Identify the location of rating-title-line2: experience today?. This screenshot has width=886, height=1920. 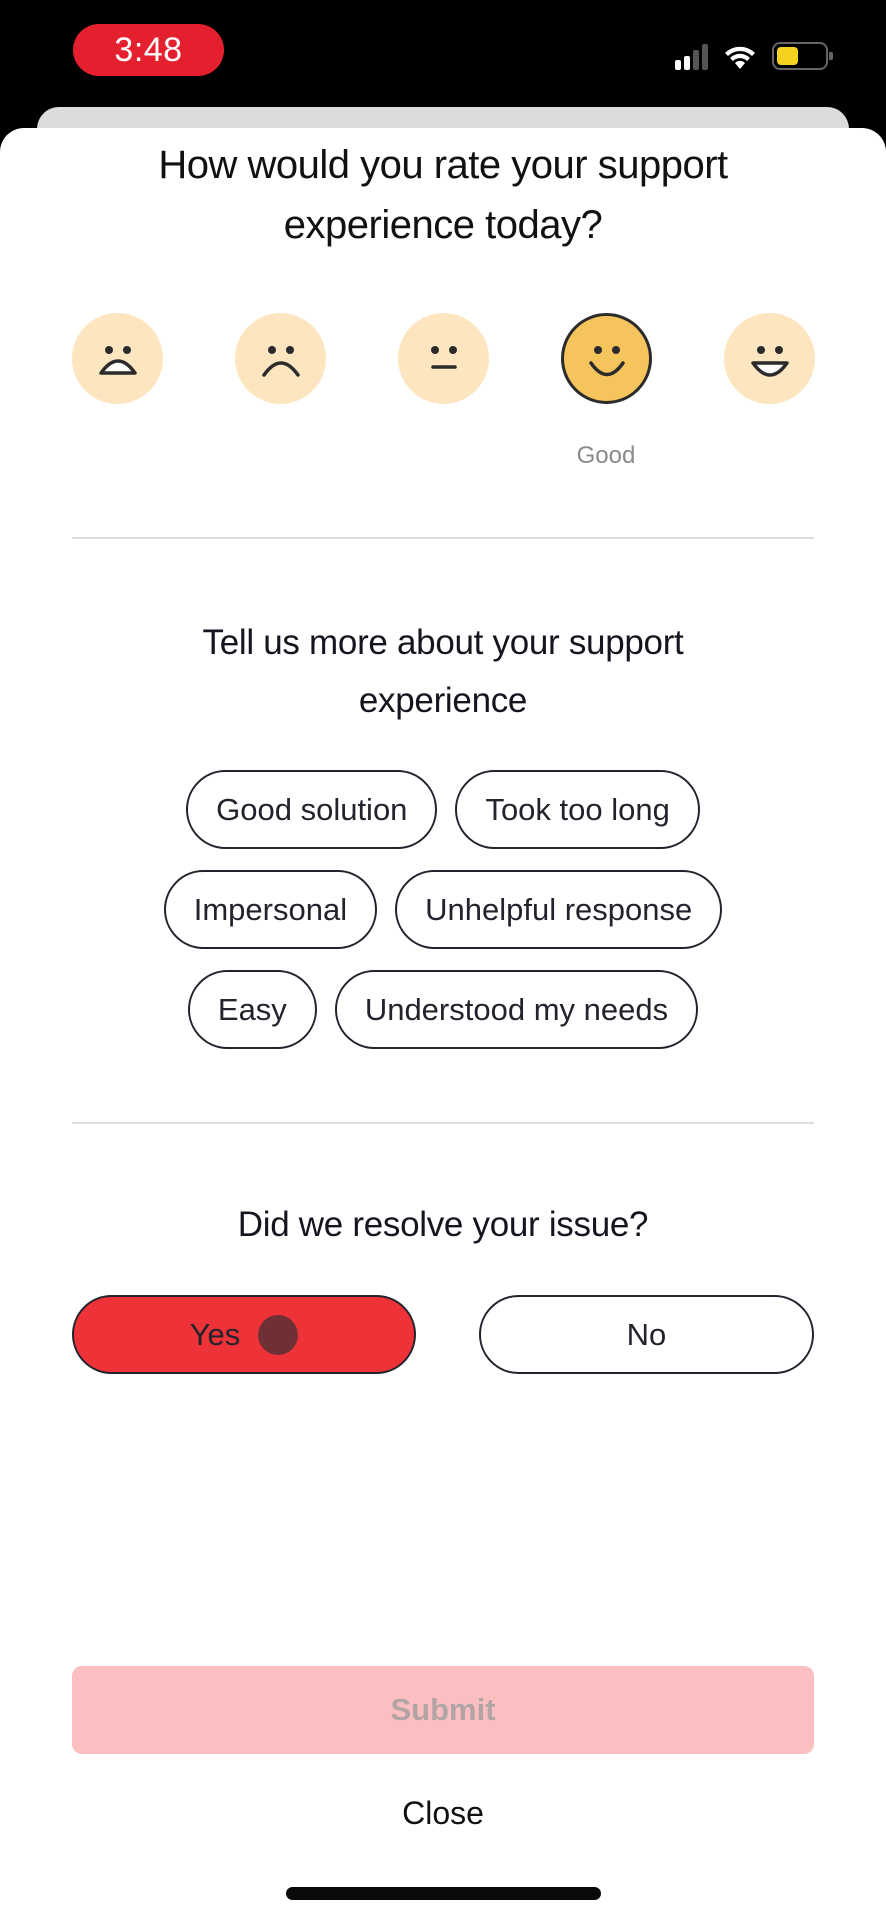
(443, 225).